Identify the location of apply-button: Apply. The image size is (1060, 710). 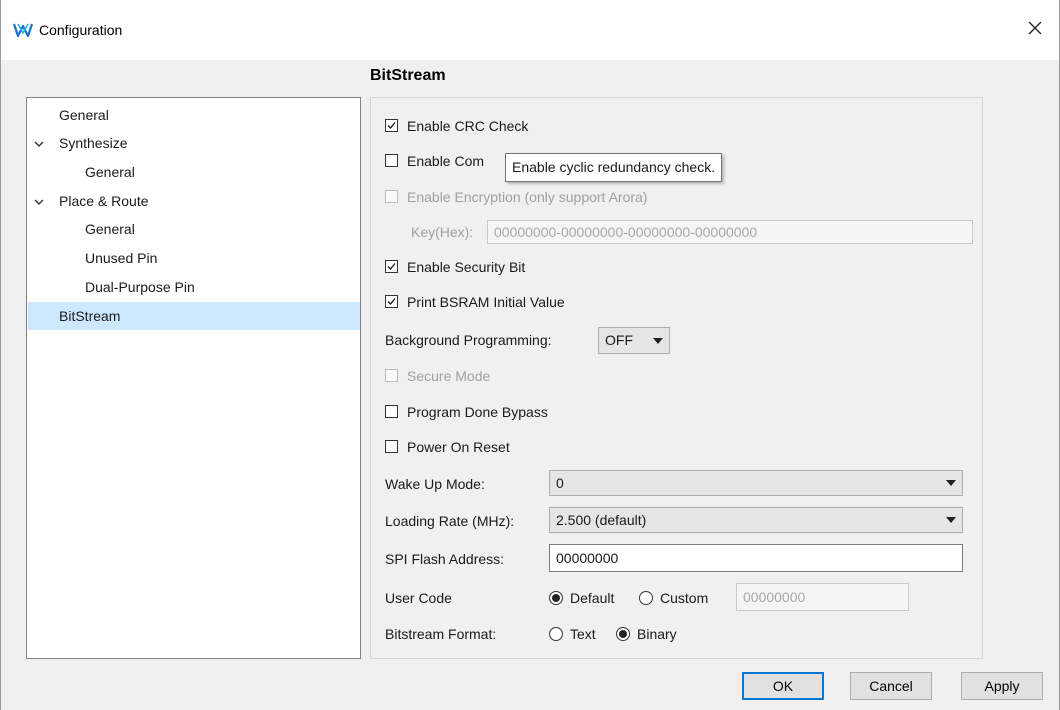
(1002, 686).